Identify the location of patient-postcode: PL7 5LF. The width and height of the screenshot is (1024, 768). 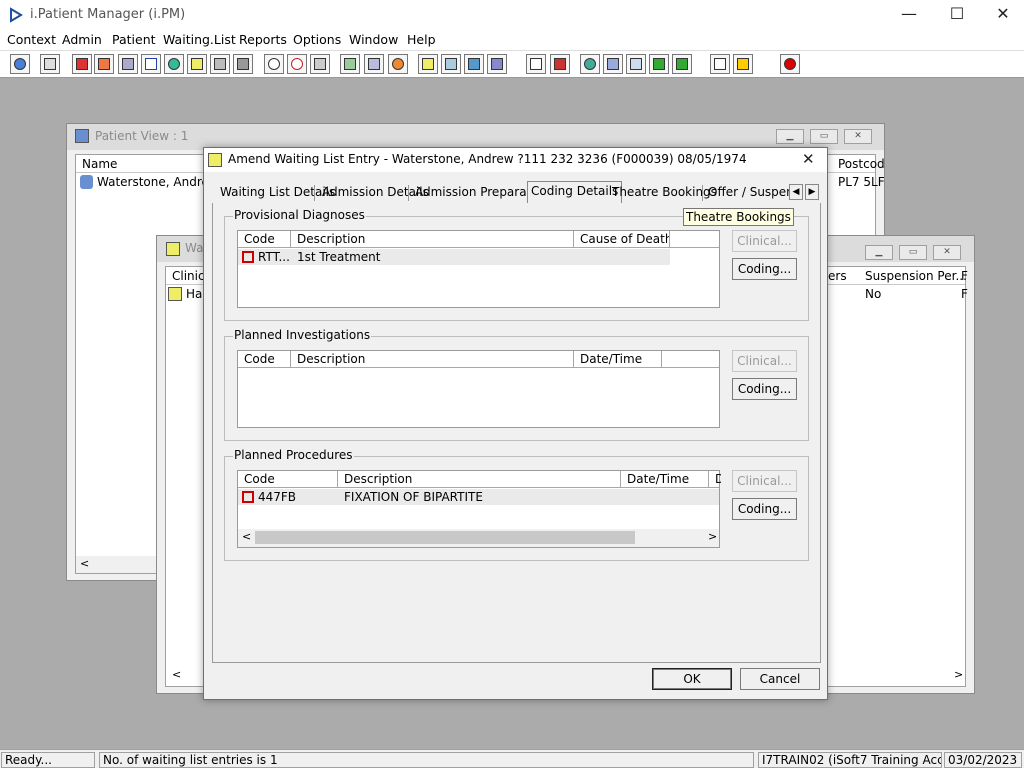
(861, 182).